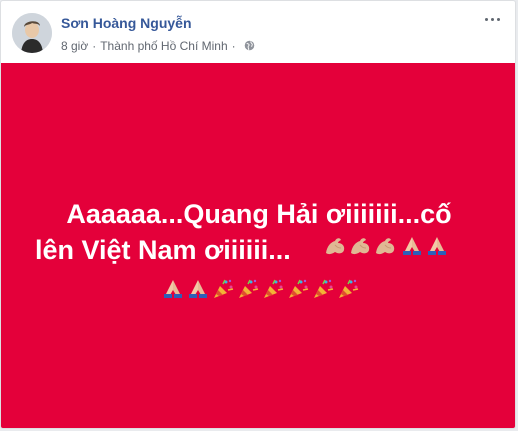 Image resolution: width=518 pixels, height=431 pixels. Describe the element at coordinates (493, 20) in the screenshot. I see `more-options-icon` at that location.